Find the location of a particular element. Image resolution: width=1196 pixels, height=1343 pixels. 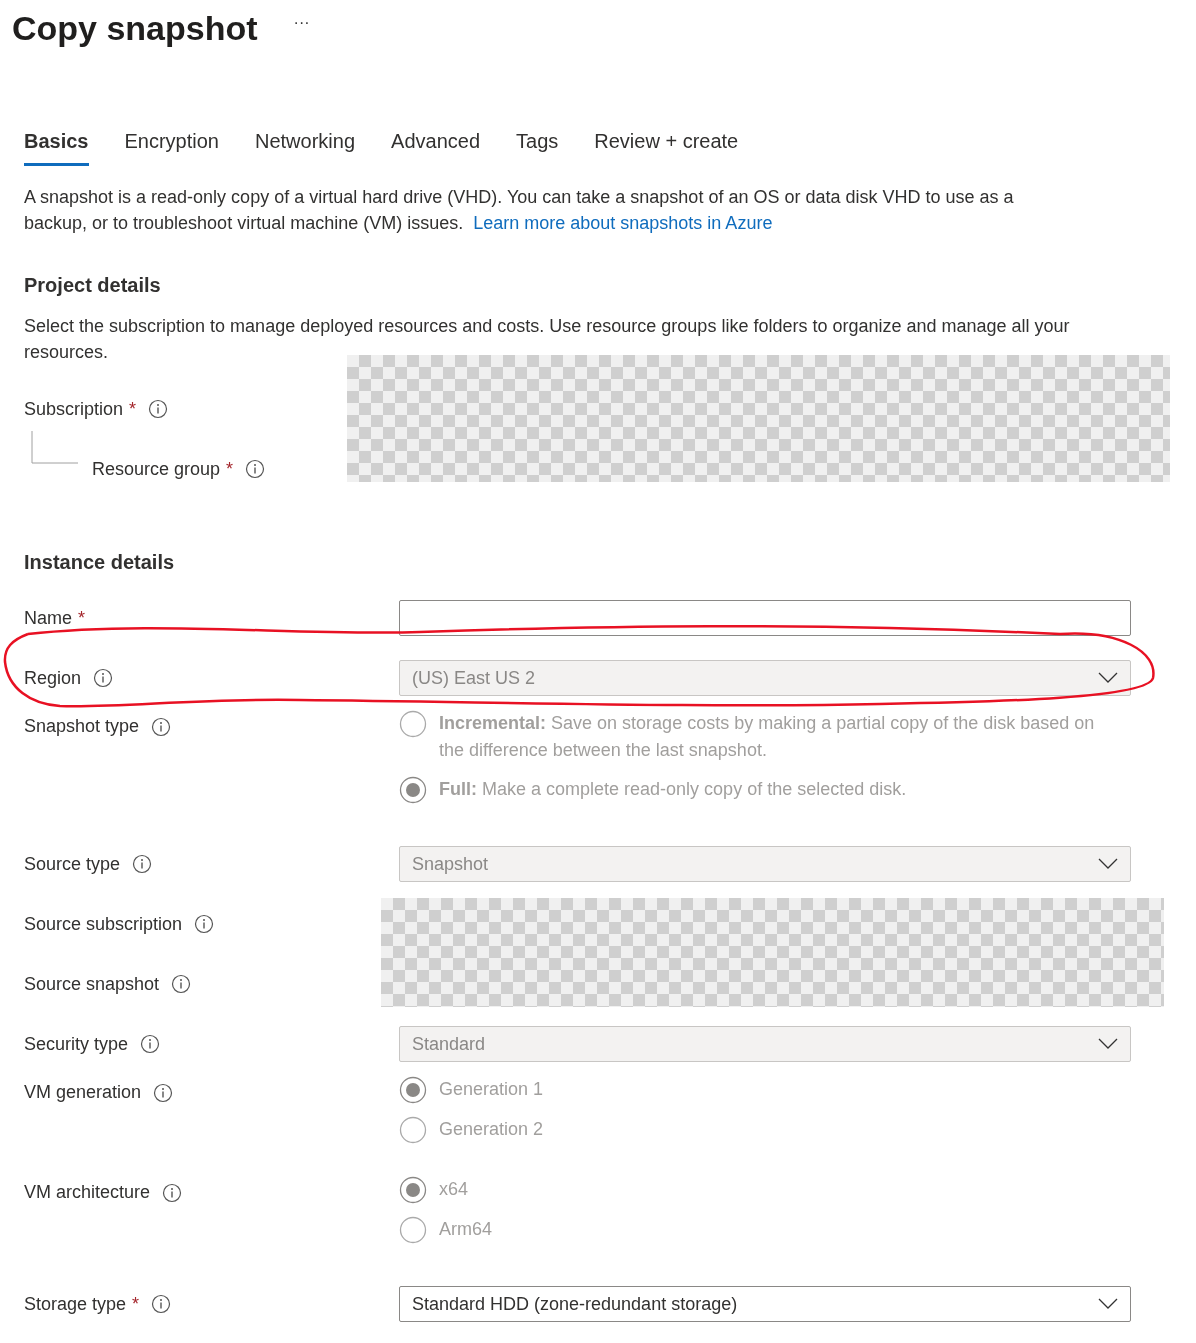

radio-label: Full: Make a complete read-only copy of the selected disk. is located at coordinates (673, 789).